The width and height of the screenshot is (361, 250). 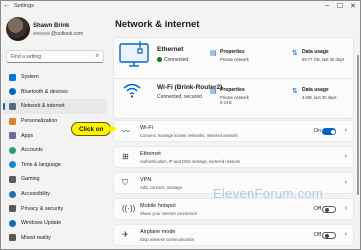 What do you see at coordinates (58, 34) in the screenshot?
I see `profile-email: @outlook.com` at bounding box center [58, 34].